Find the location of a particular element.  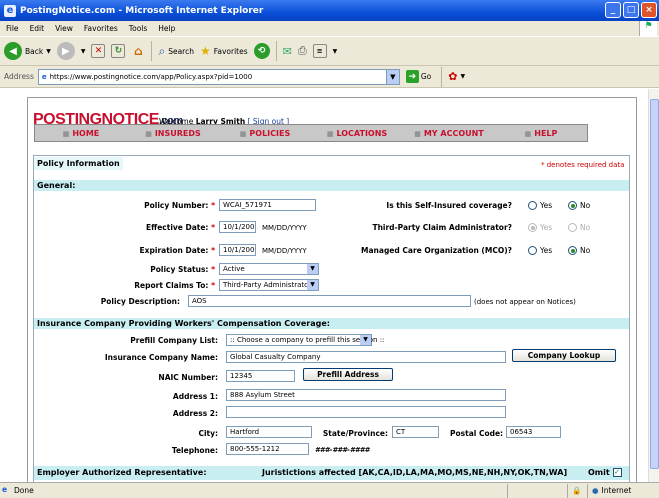

effective-date-input: 10/1/2007 is located at coordinates (237, 227).